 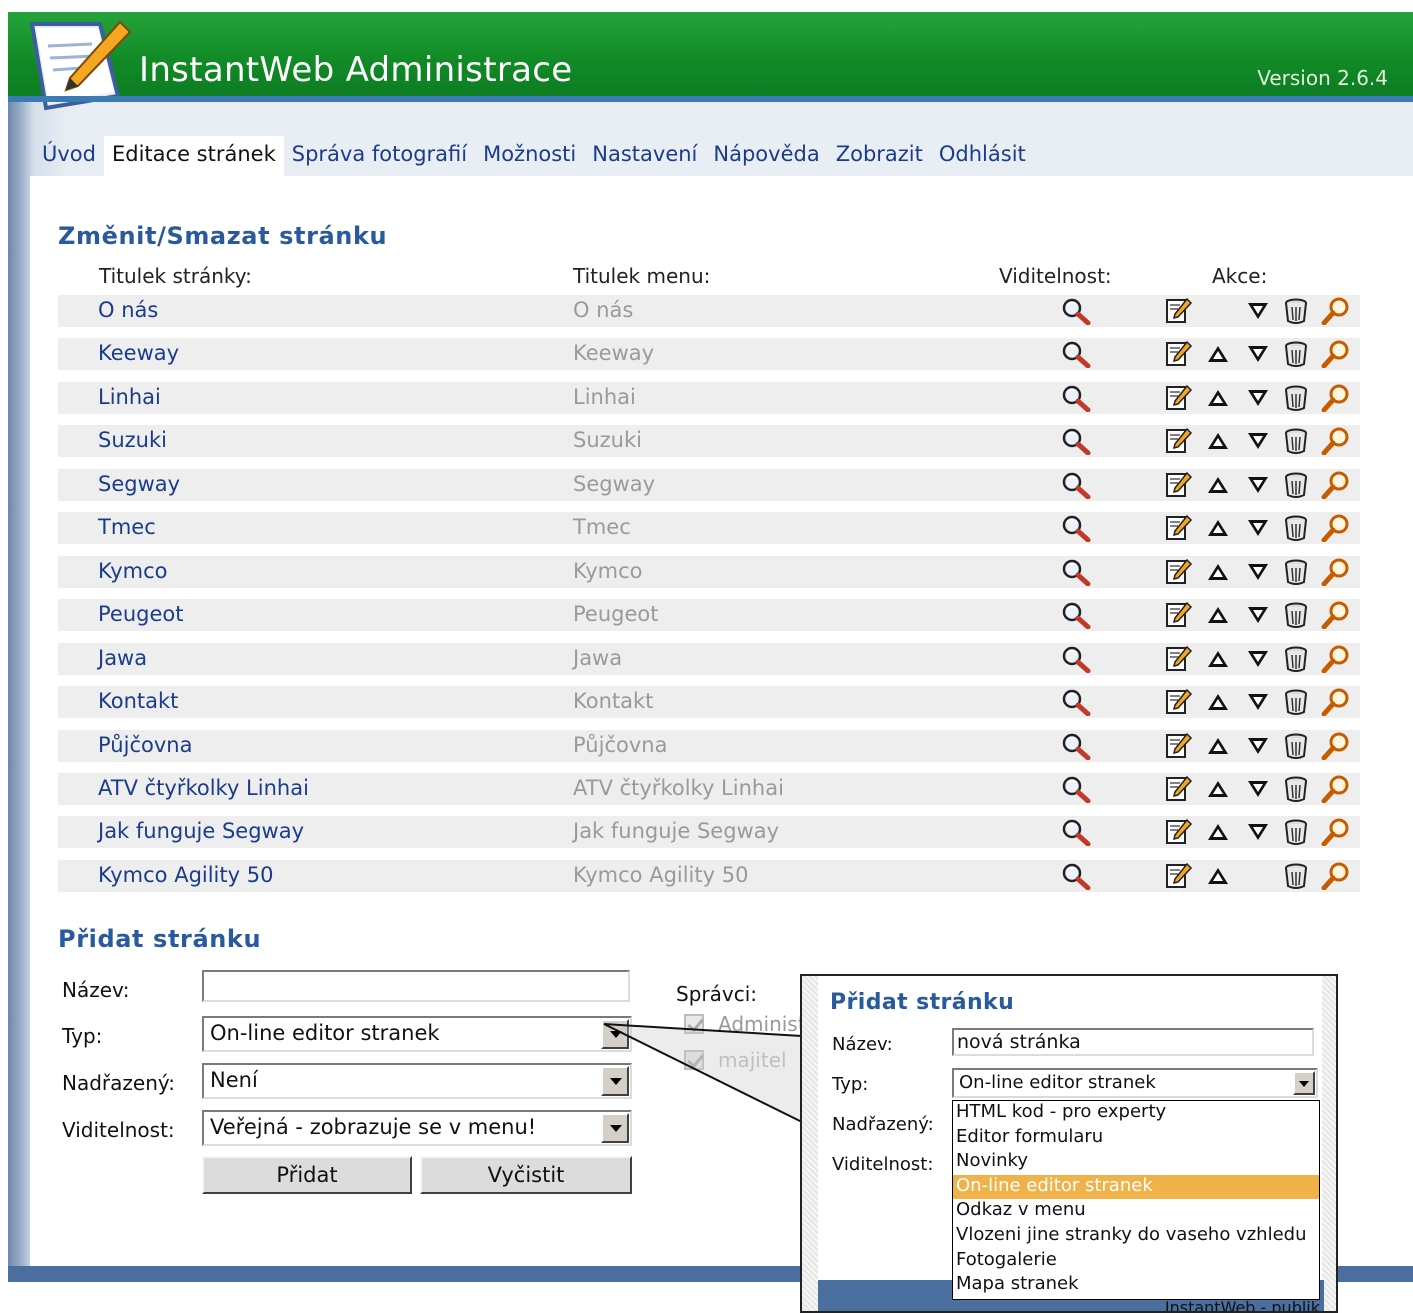 I want to click on page-title-link: Kymco, so click(x=133, y=571).